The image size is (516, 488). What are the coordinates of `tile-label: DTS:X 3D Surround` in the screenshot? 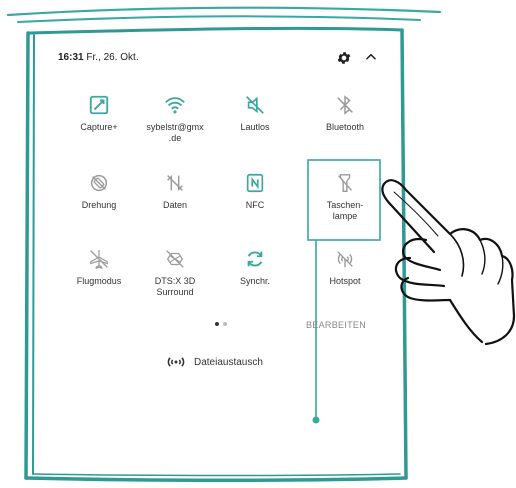 It's located at (175, 286).